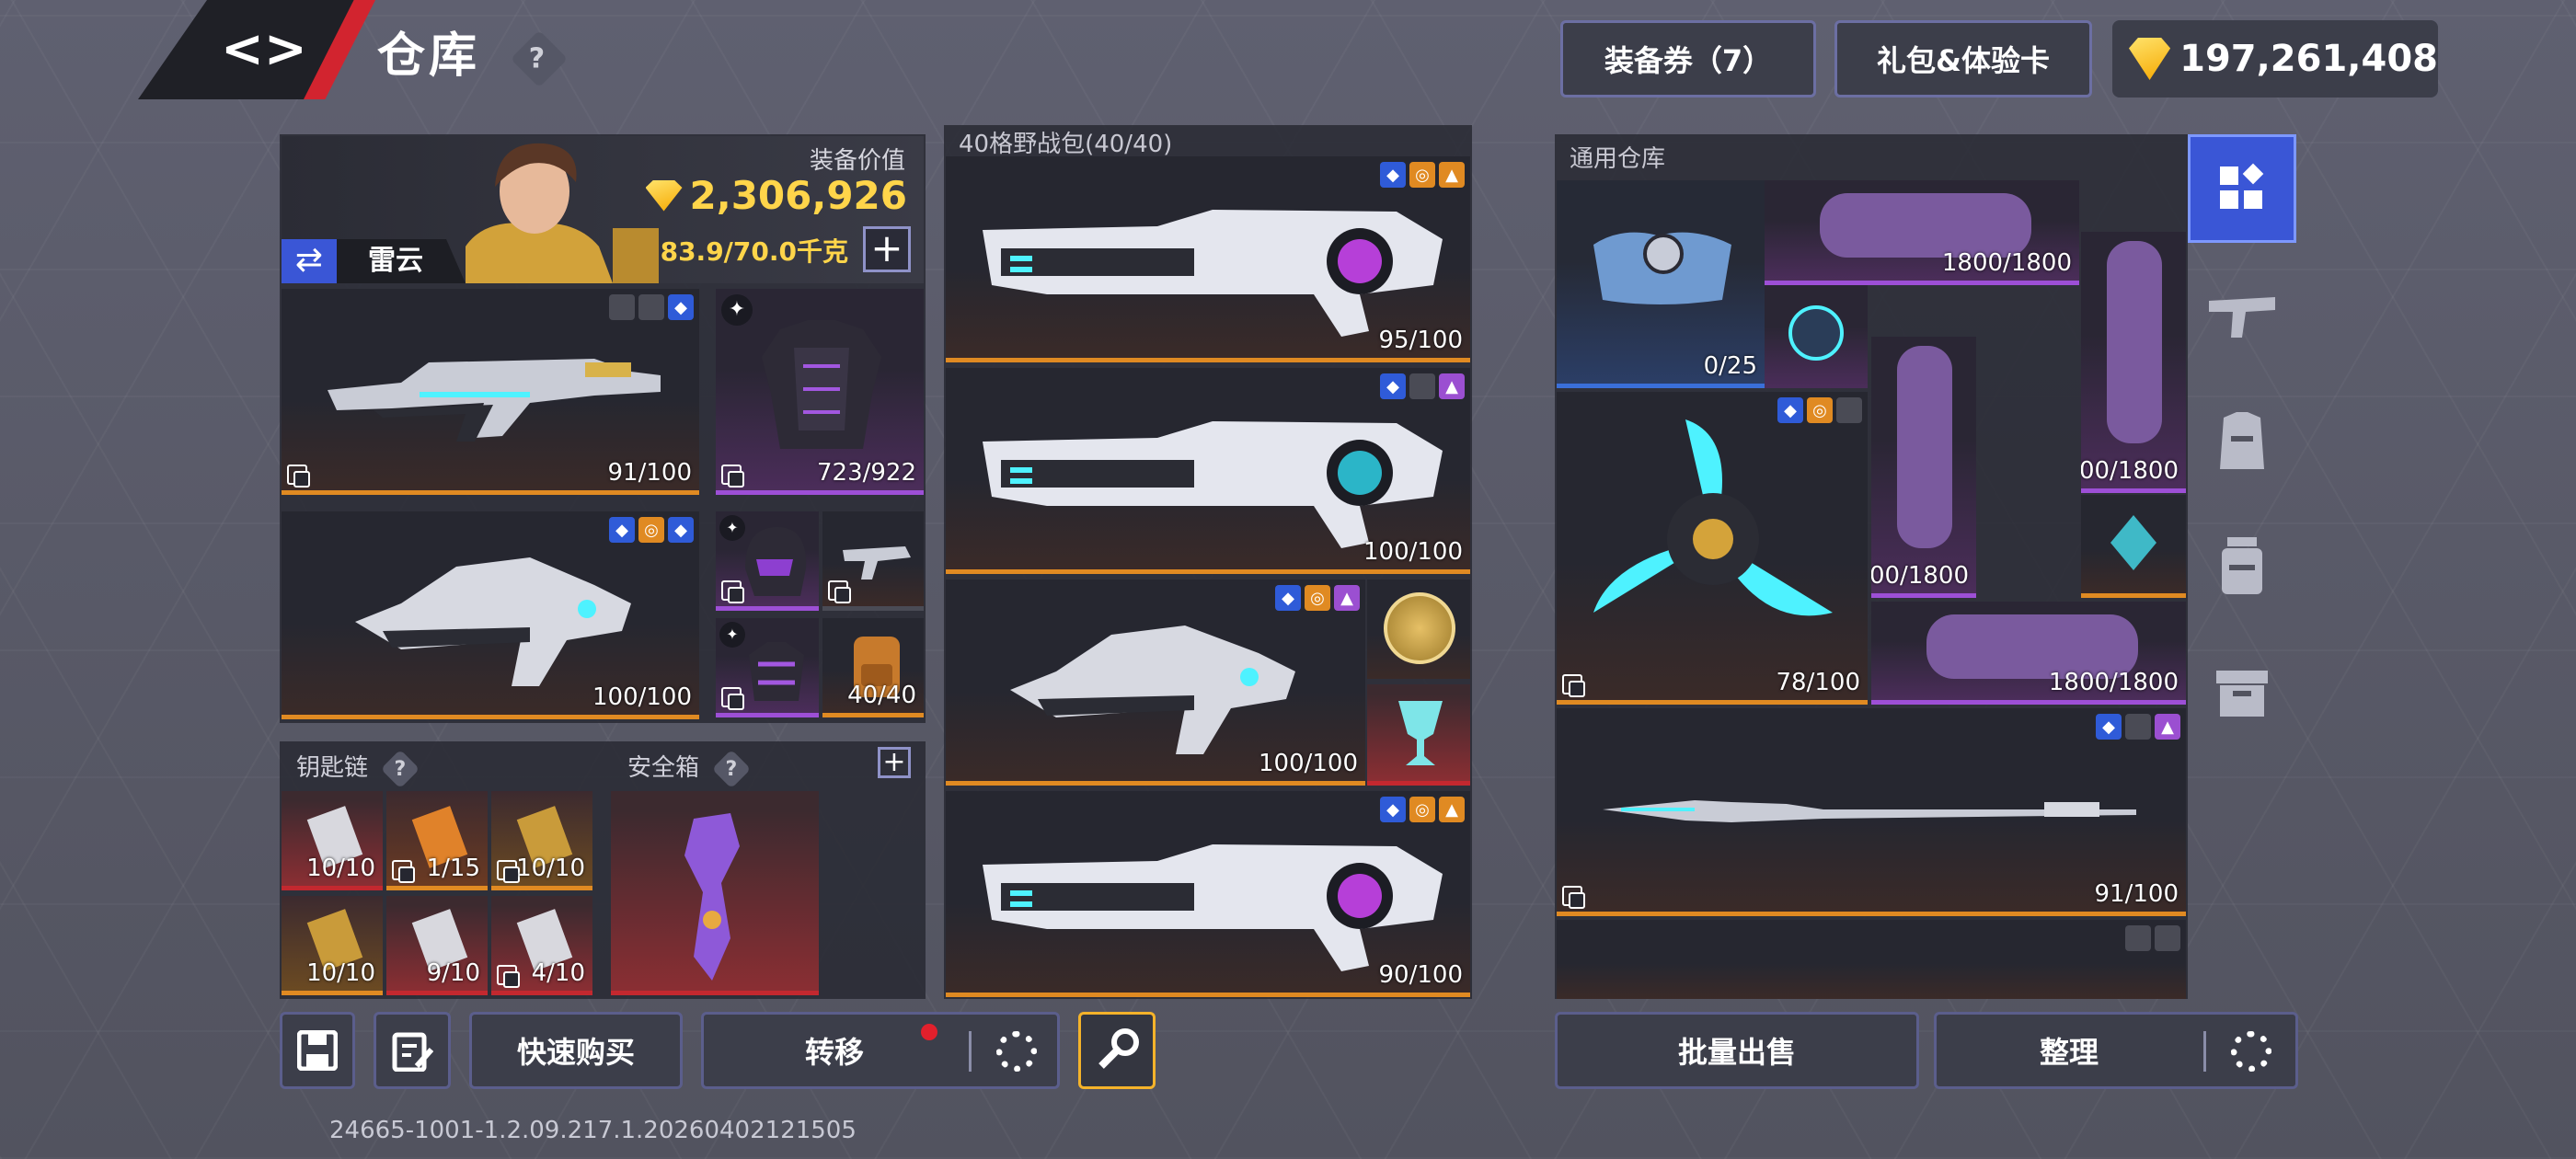 Image resolution: width=2576 pixels, height=1159 pixels. I want to click on gun-icon, so click(2242, 317).